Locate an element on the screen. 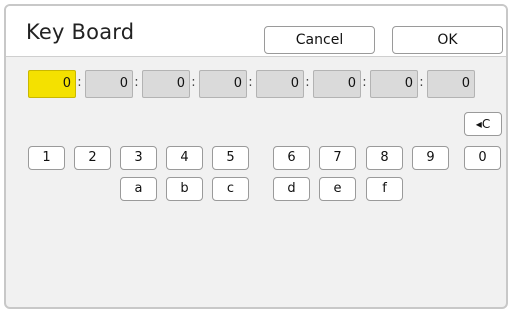 The width and height of the screenshot is (514, 314). key-6: 6 is located at coordinates (291, 158).